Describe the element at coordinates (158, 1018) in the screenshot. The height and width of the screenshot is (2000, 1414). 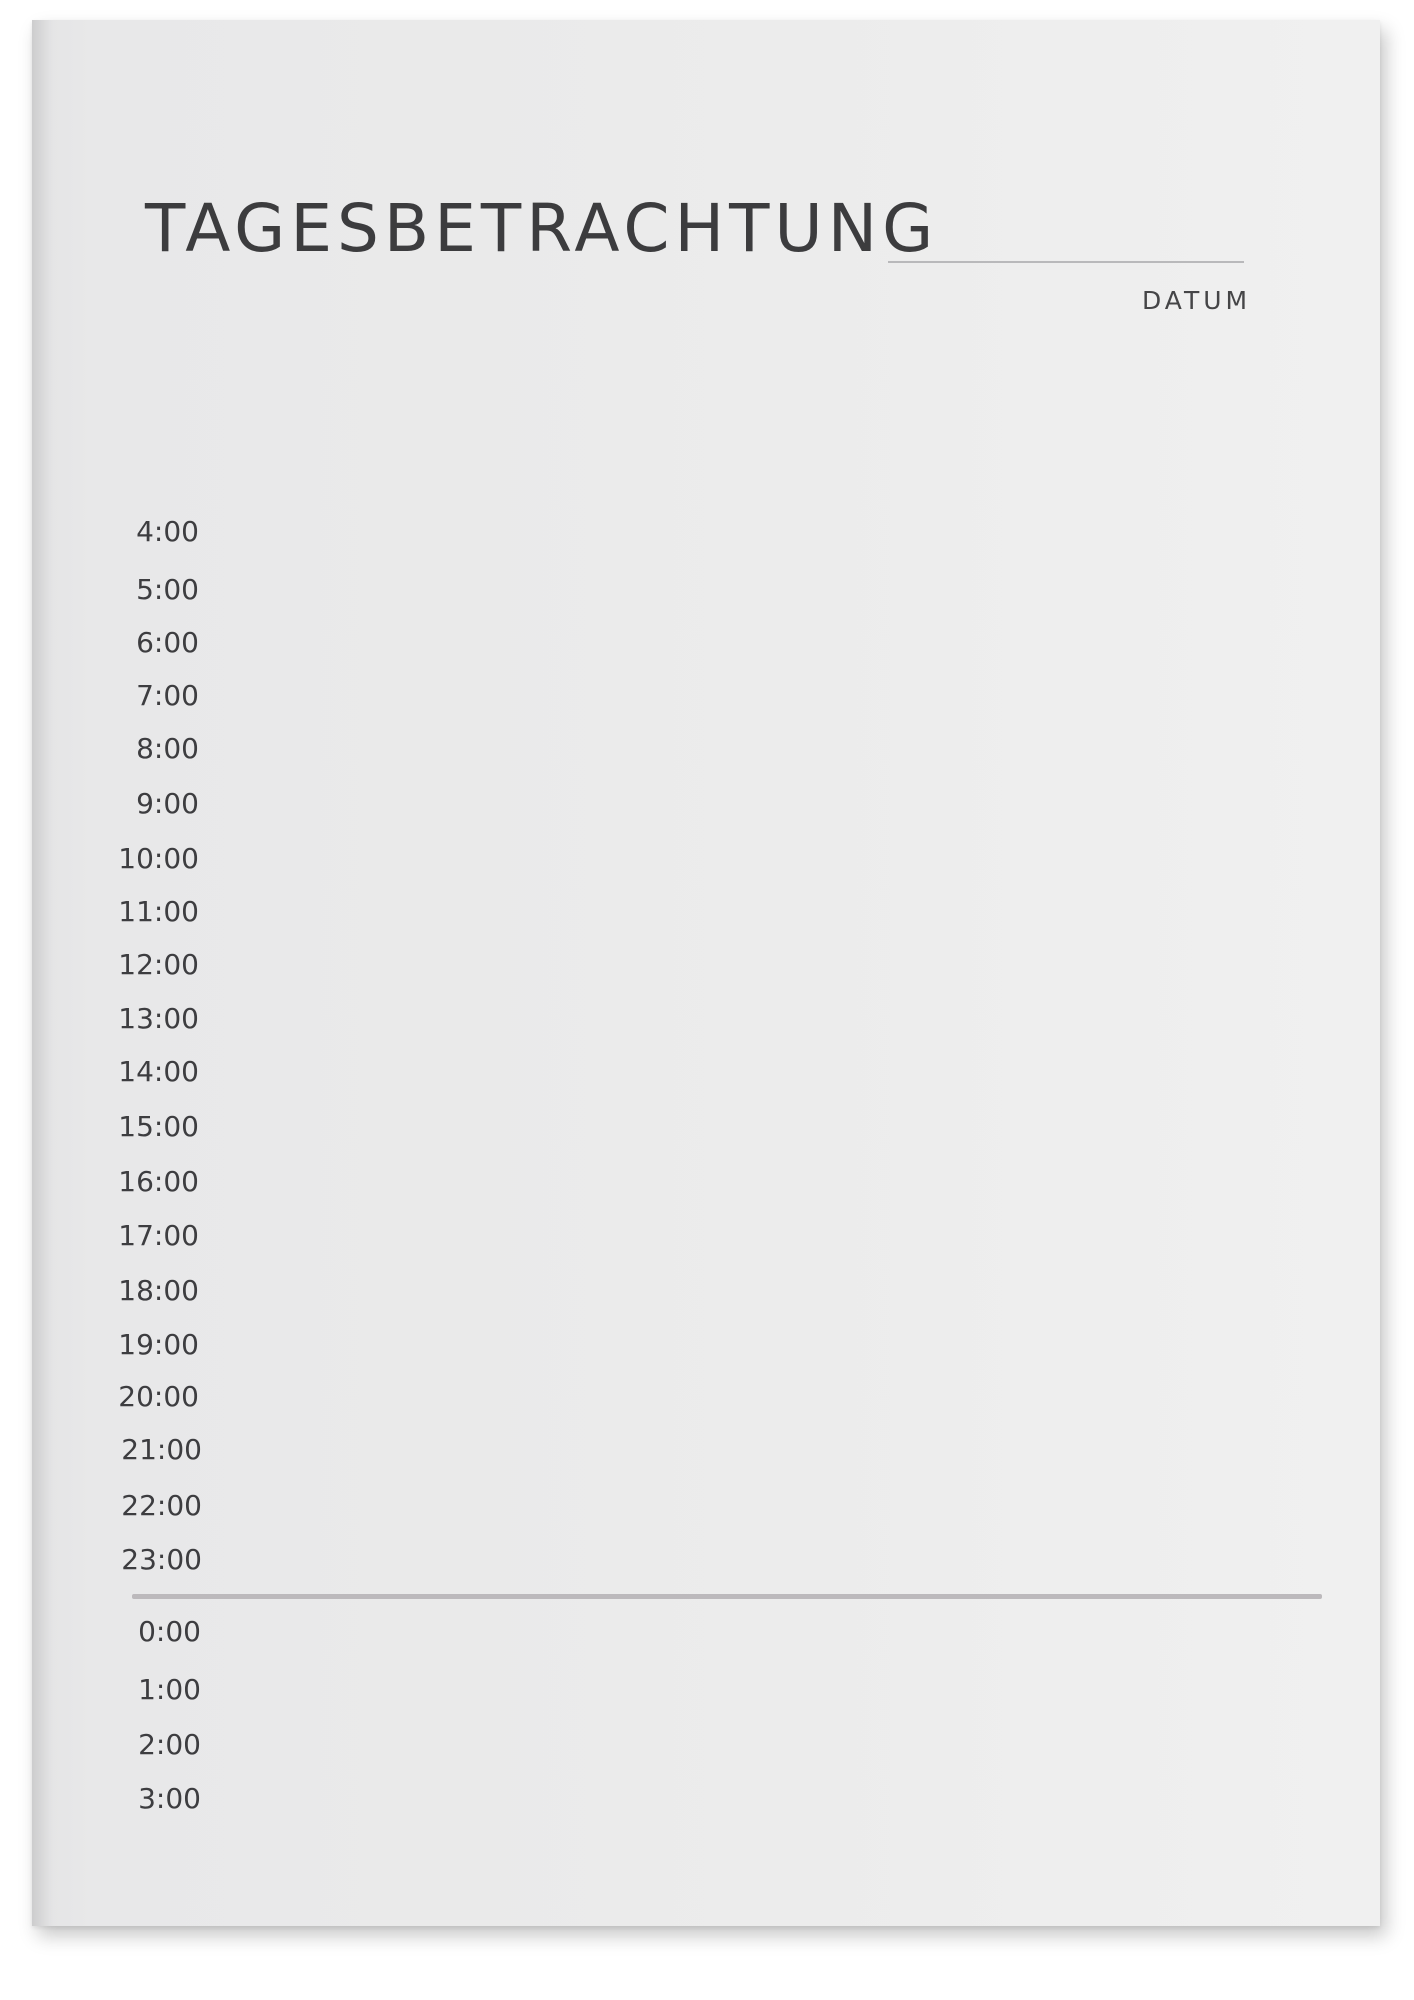
I see `hour-label: 13:00` at that location.